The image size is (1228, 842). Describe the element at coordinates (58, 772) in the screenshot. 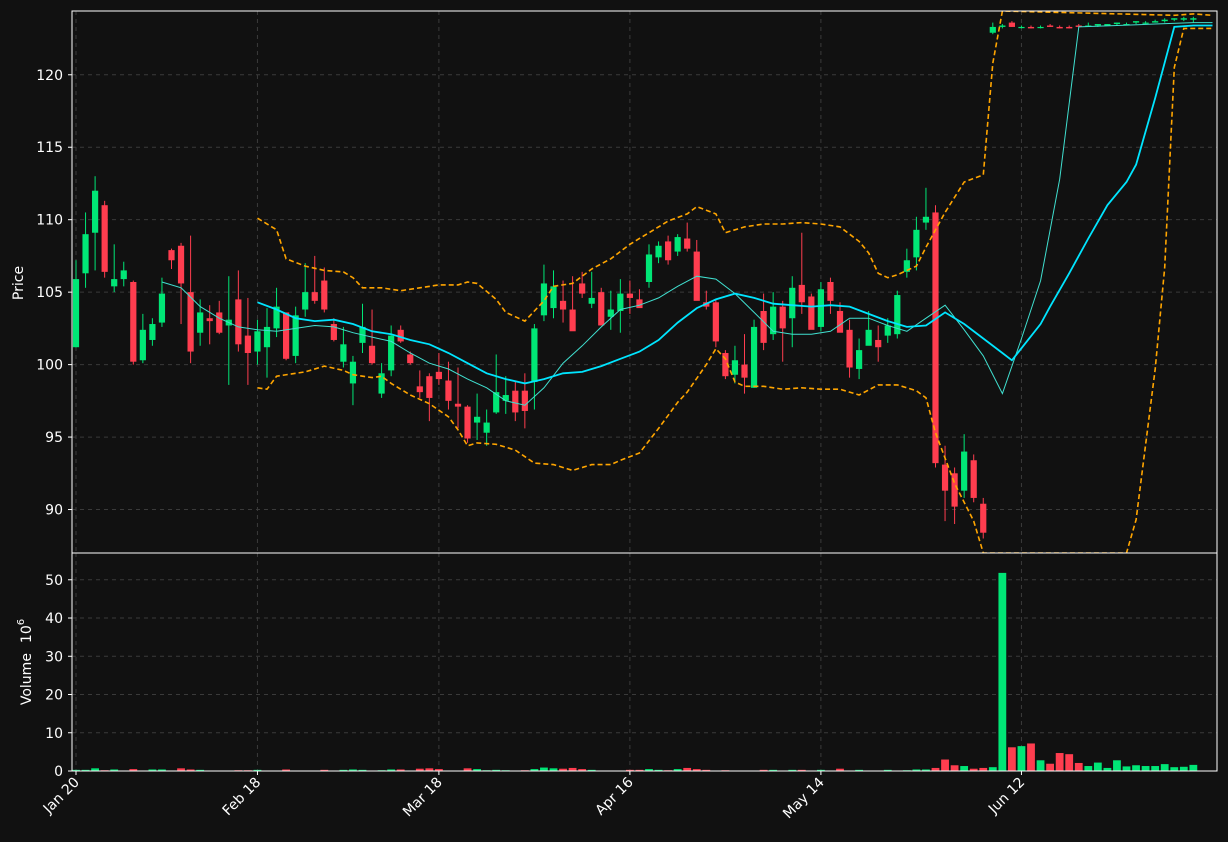

I see `volume-tick-label: 0` at that location.